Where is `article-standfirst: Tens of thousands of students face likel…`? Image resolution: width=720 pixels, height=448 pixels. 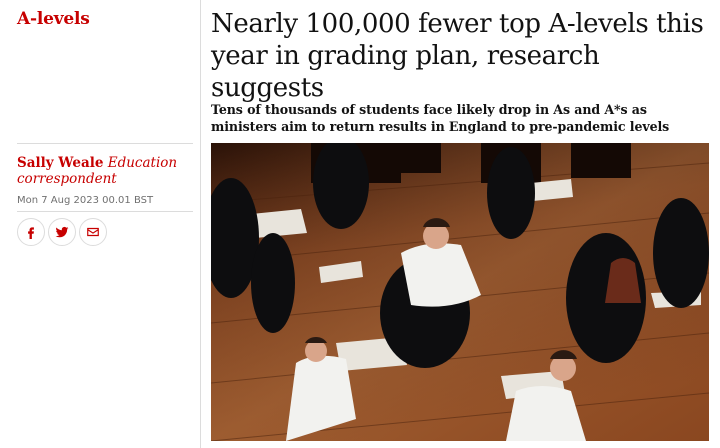
article-standfirst: Tens of thousands of students face likel… is located at coordinates (440, 118).